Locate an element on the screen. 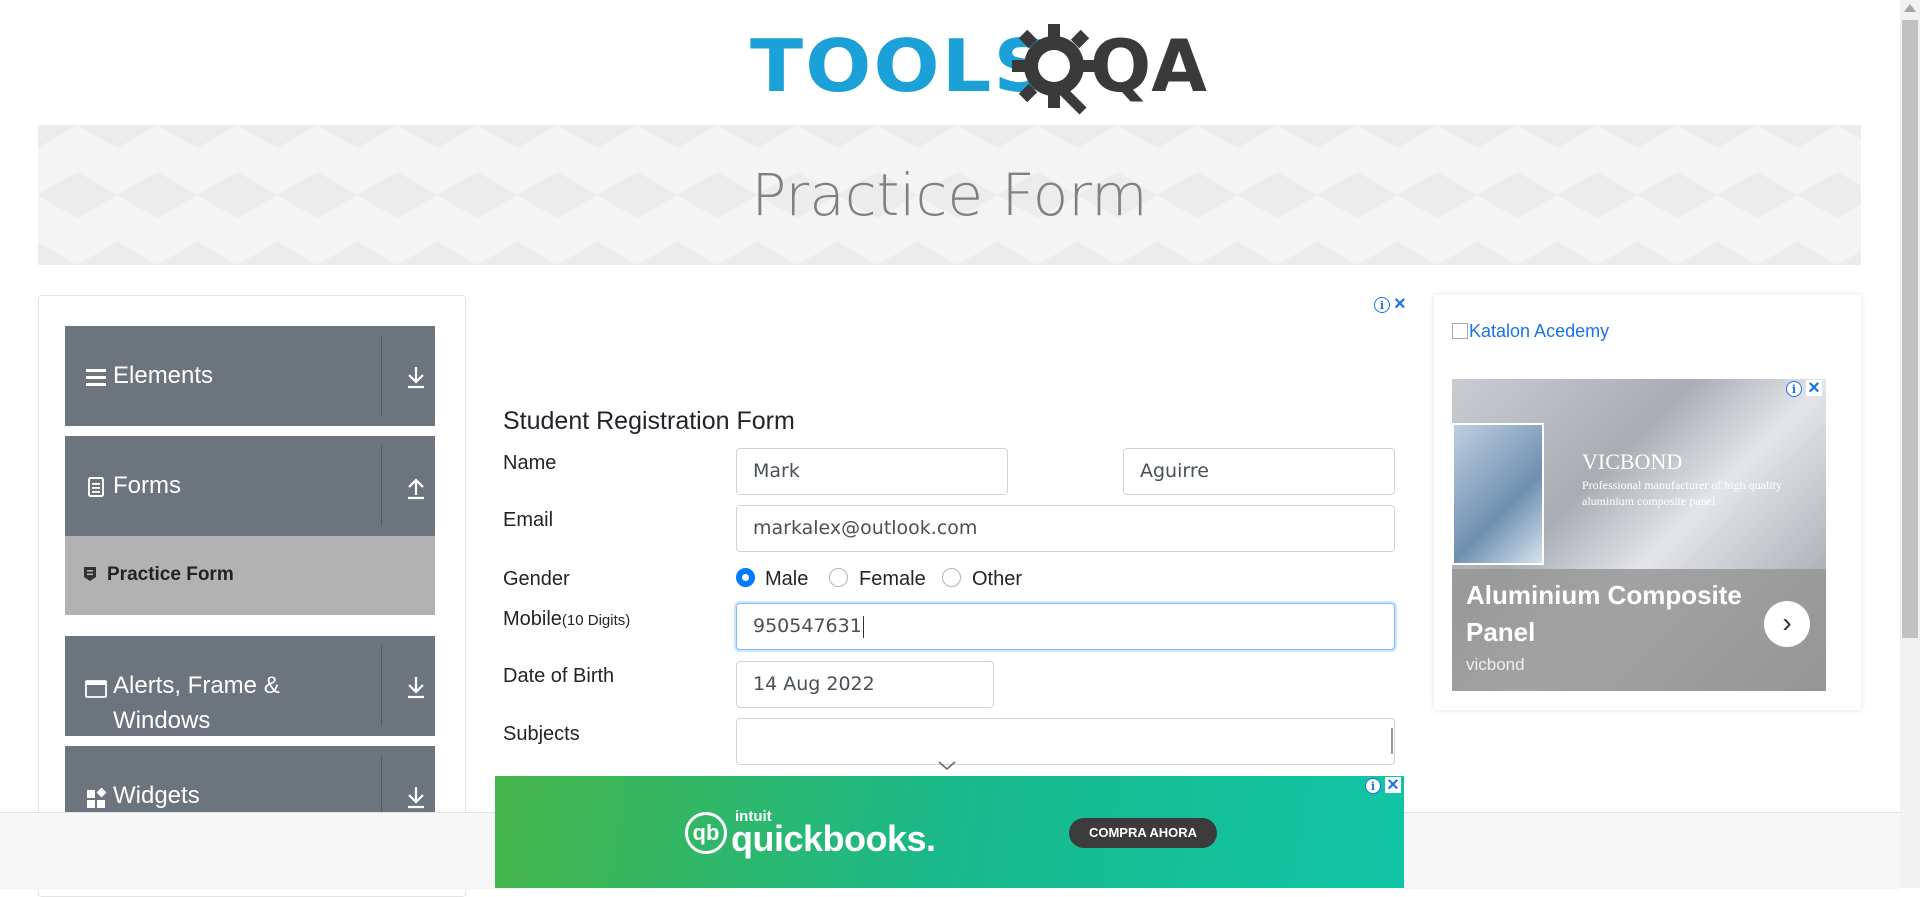 The image size is (1920, 897). sidebar-item-practice-form: Practice Form is located at coordinates (250, 575).